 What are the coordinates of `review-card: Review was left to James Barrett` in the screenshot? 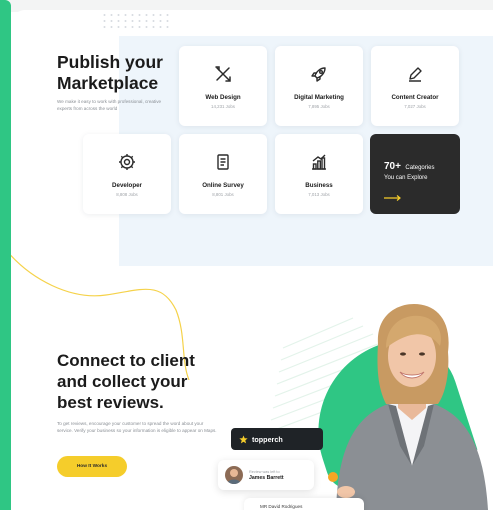 It's located at (266, 475).